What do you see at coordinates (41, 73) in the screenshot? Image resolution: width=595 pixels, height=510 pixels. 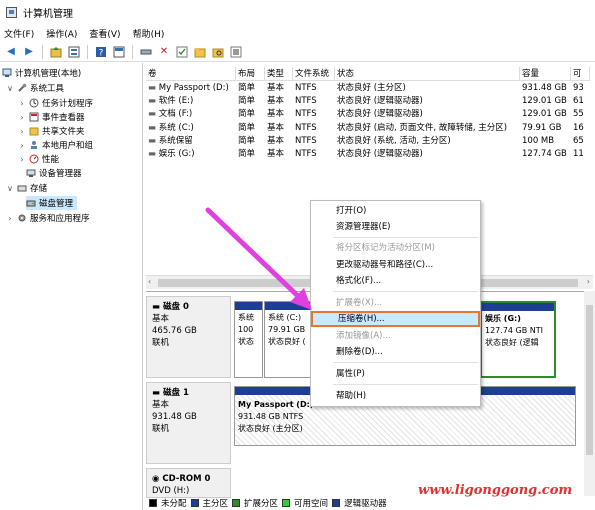 I see `tree-item-root: 计算机管理(本地)` at bounding box center [41, 73].